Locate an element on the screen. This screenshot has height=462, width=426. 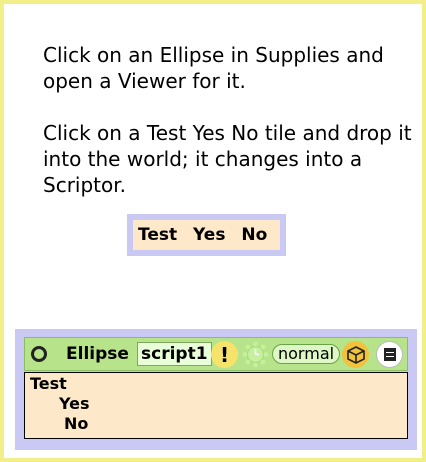
fire-script-button: ! is located at coordinates (224, 354).